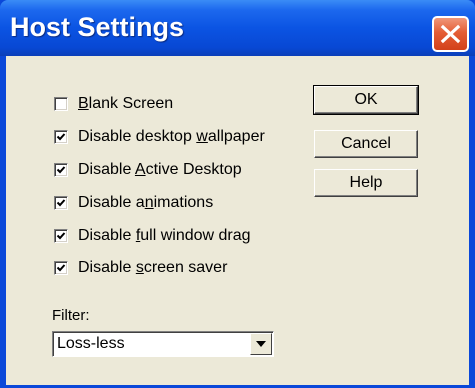  I want to click on checkbox-label: Blank Screen, so click(126, 103).